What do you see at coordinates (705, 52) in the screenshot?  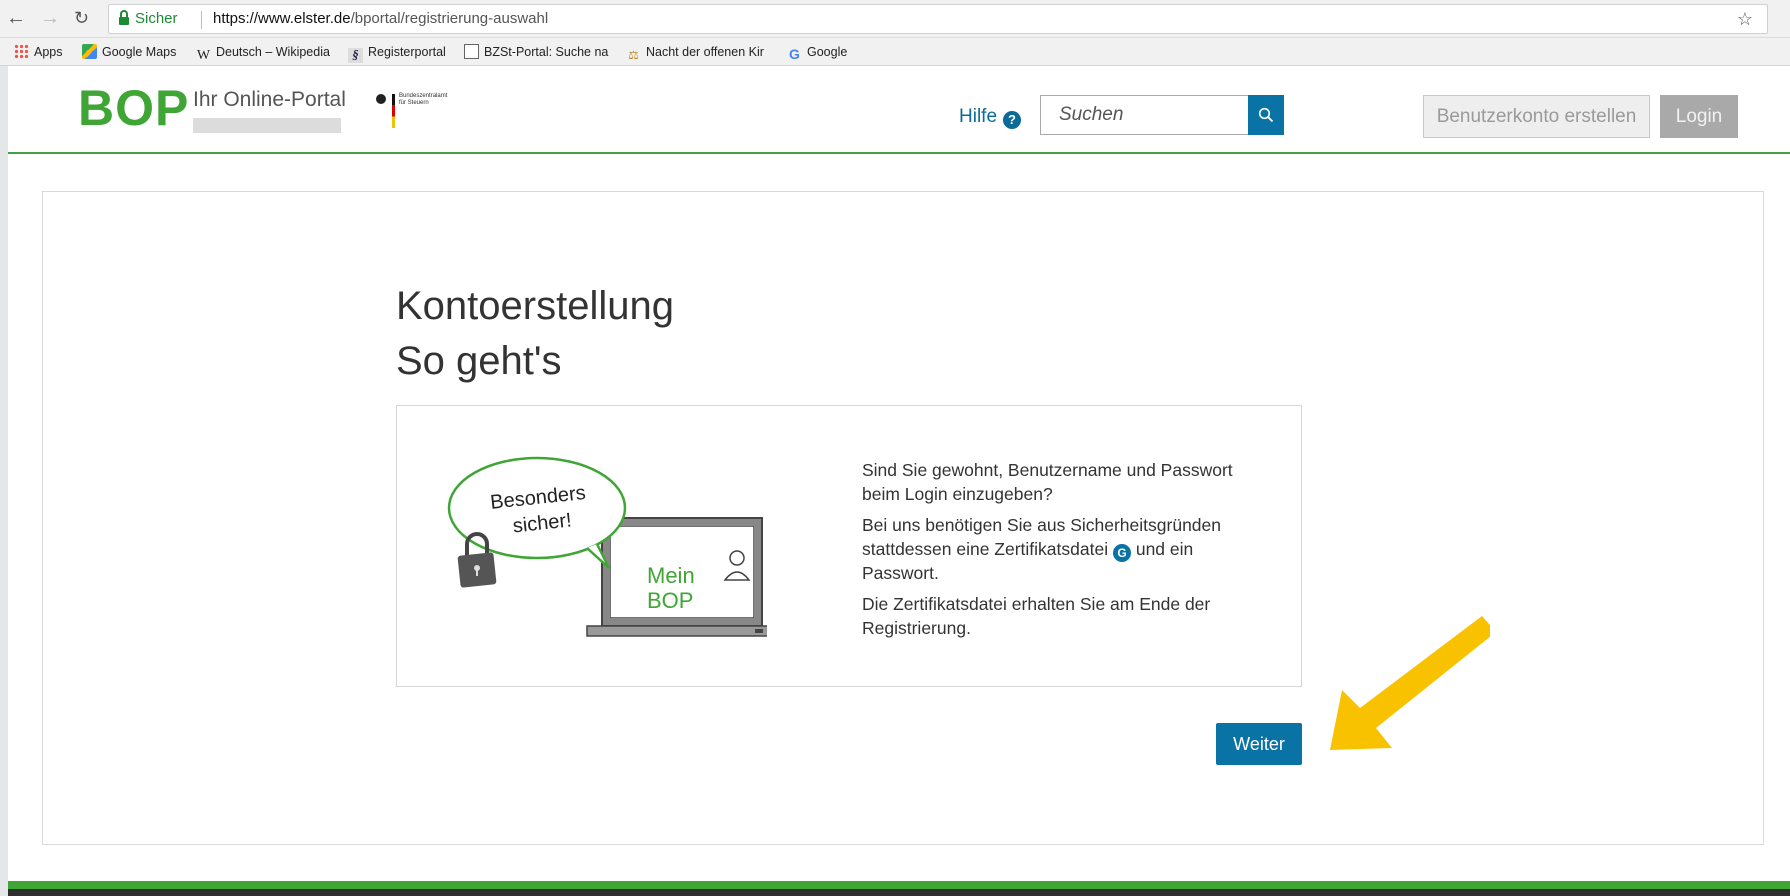 I see `bookmark-label: Nacht der offenen Kir` at bounding box center [705, 52].